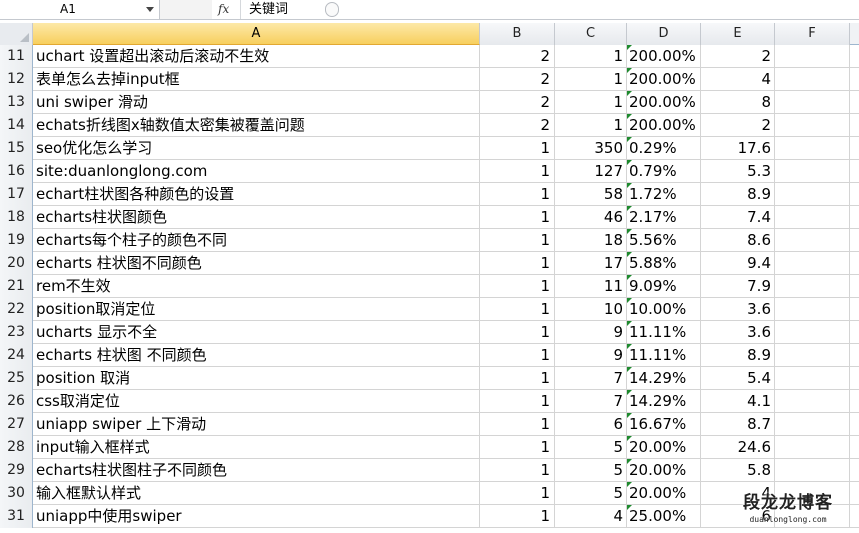  I want to click on cell-e: 9.4, so click(738, 263).